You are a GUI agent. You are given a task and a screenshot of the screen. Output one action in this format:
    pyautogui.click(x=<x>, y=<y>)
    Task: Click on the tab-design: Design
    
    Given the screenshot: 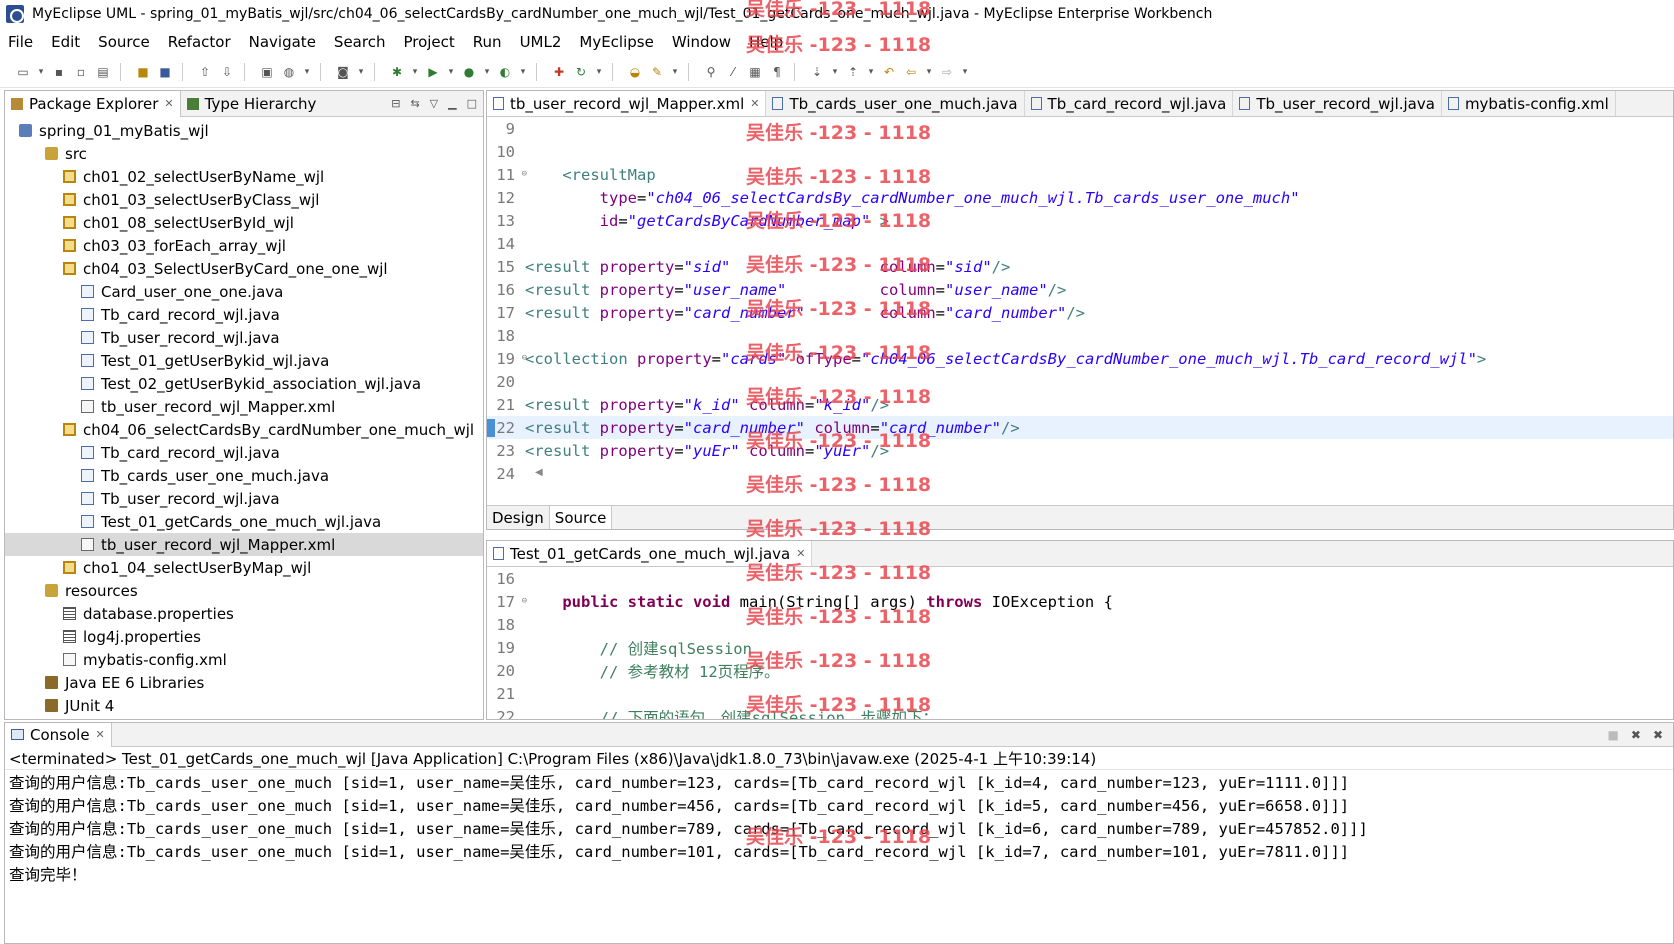 What is the action you would take?
    pyautogui.click(x=518, y=517)
    